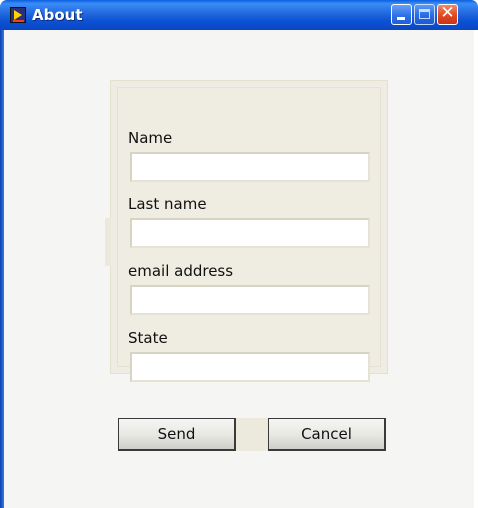 This screenshot has height=508, width=478. I want to click on close-button: ✕, so click(447, 14).